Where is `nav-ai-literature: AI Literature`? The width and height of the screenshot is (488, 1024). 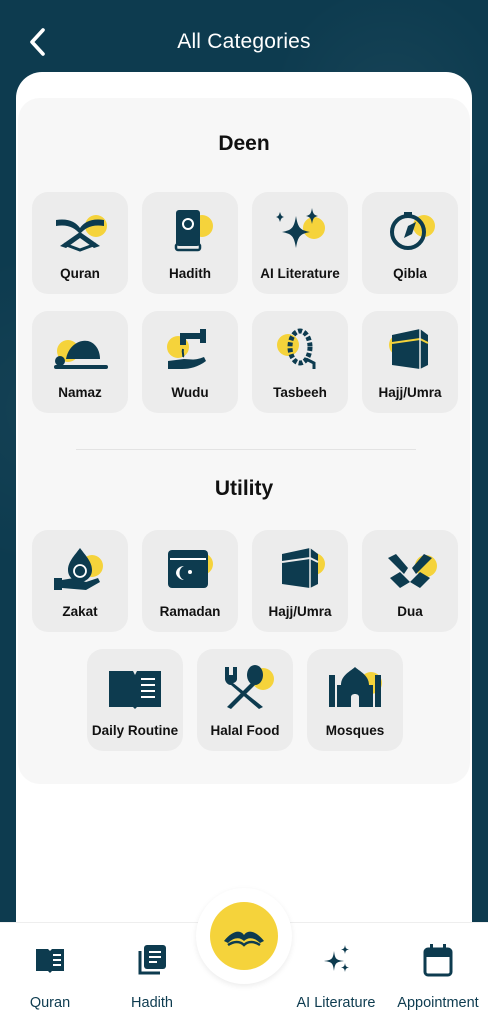 nav-ai-literature: AI Literature is located at coordinates (336, 981).